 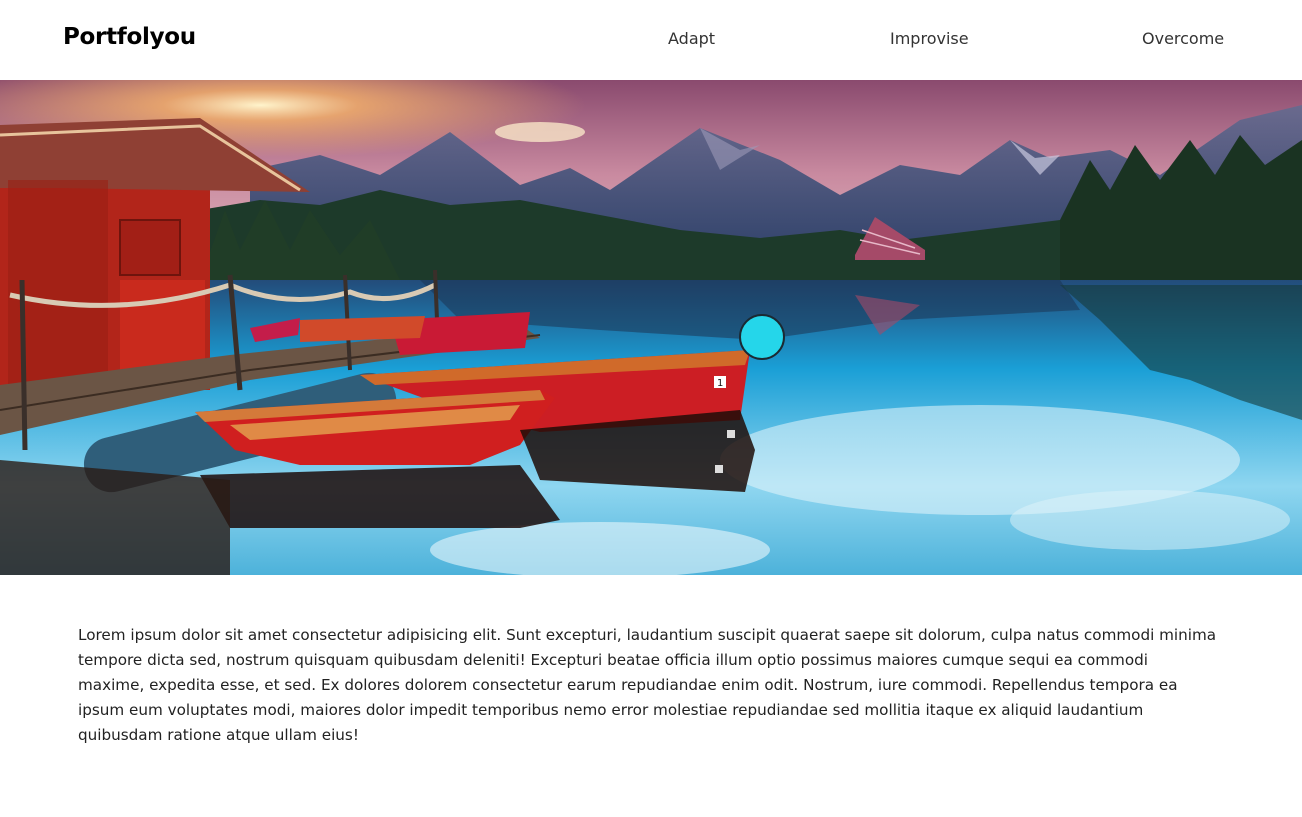 I want to click on boat-number-4-reflection, so click(x=719, y=469).